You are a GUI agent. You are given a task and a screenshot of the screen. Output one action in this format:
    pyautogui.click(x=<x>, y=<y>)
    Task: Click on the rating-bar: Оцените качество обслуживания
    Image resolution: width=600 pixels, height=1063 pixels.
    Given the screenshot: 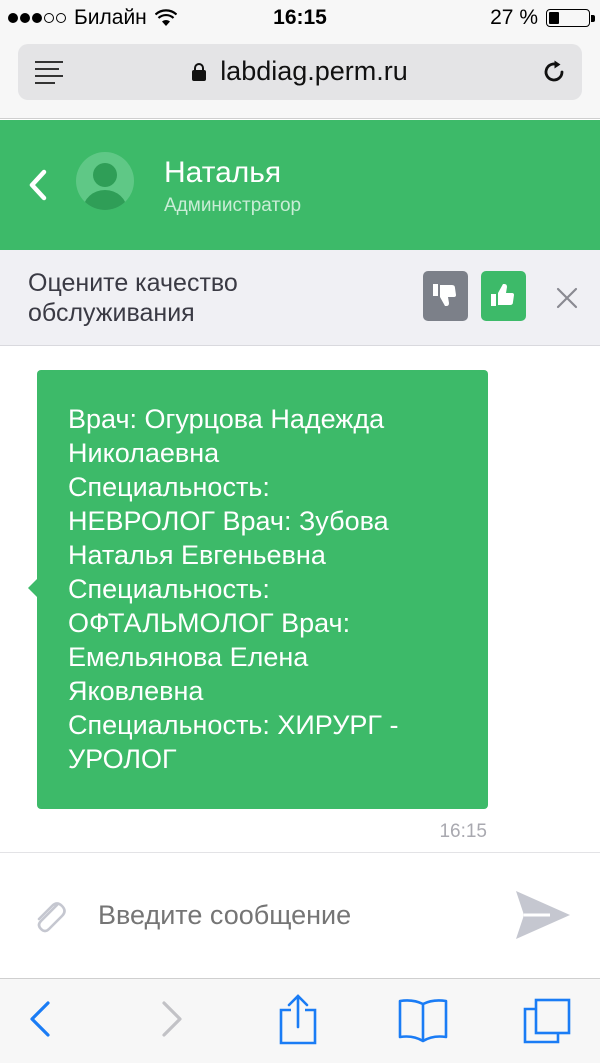 What is the action you would take?
    pyautogui.click(x=300, y=298)
    